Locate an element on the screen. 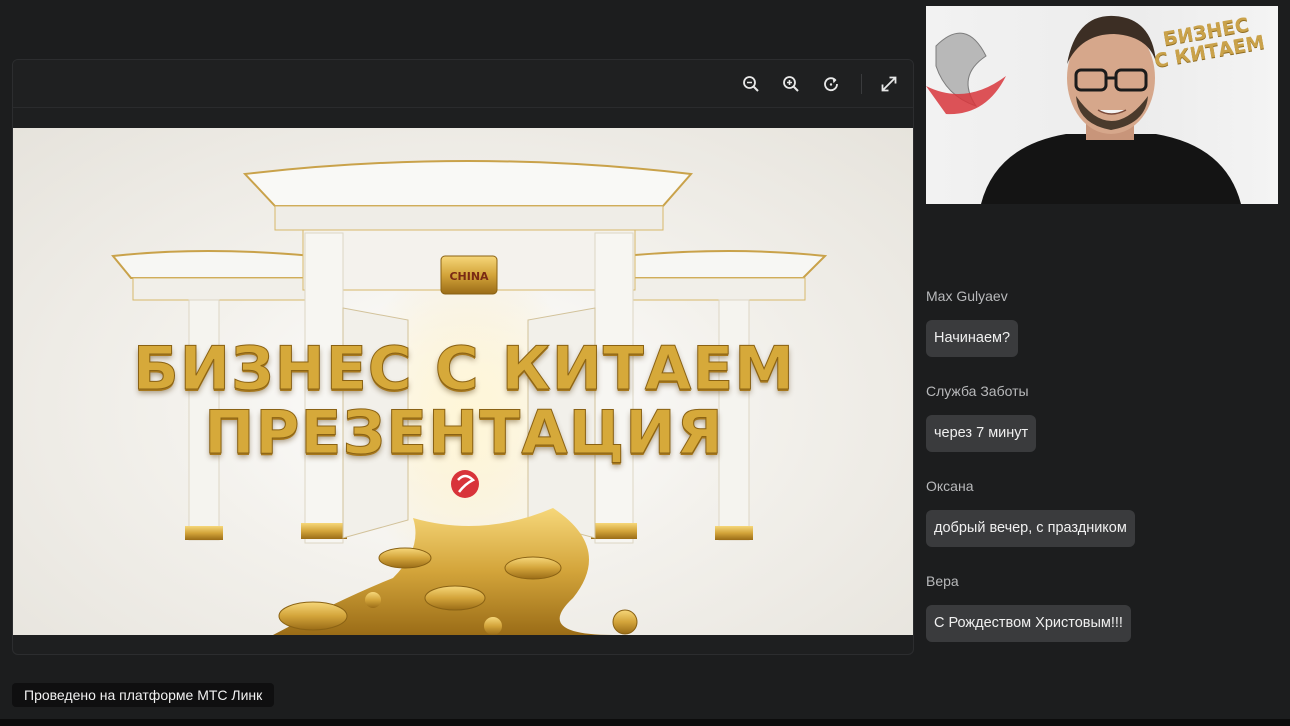  chat-message: Служба Заботы через 7 минут is located at coordinates (981, 417).